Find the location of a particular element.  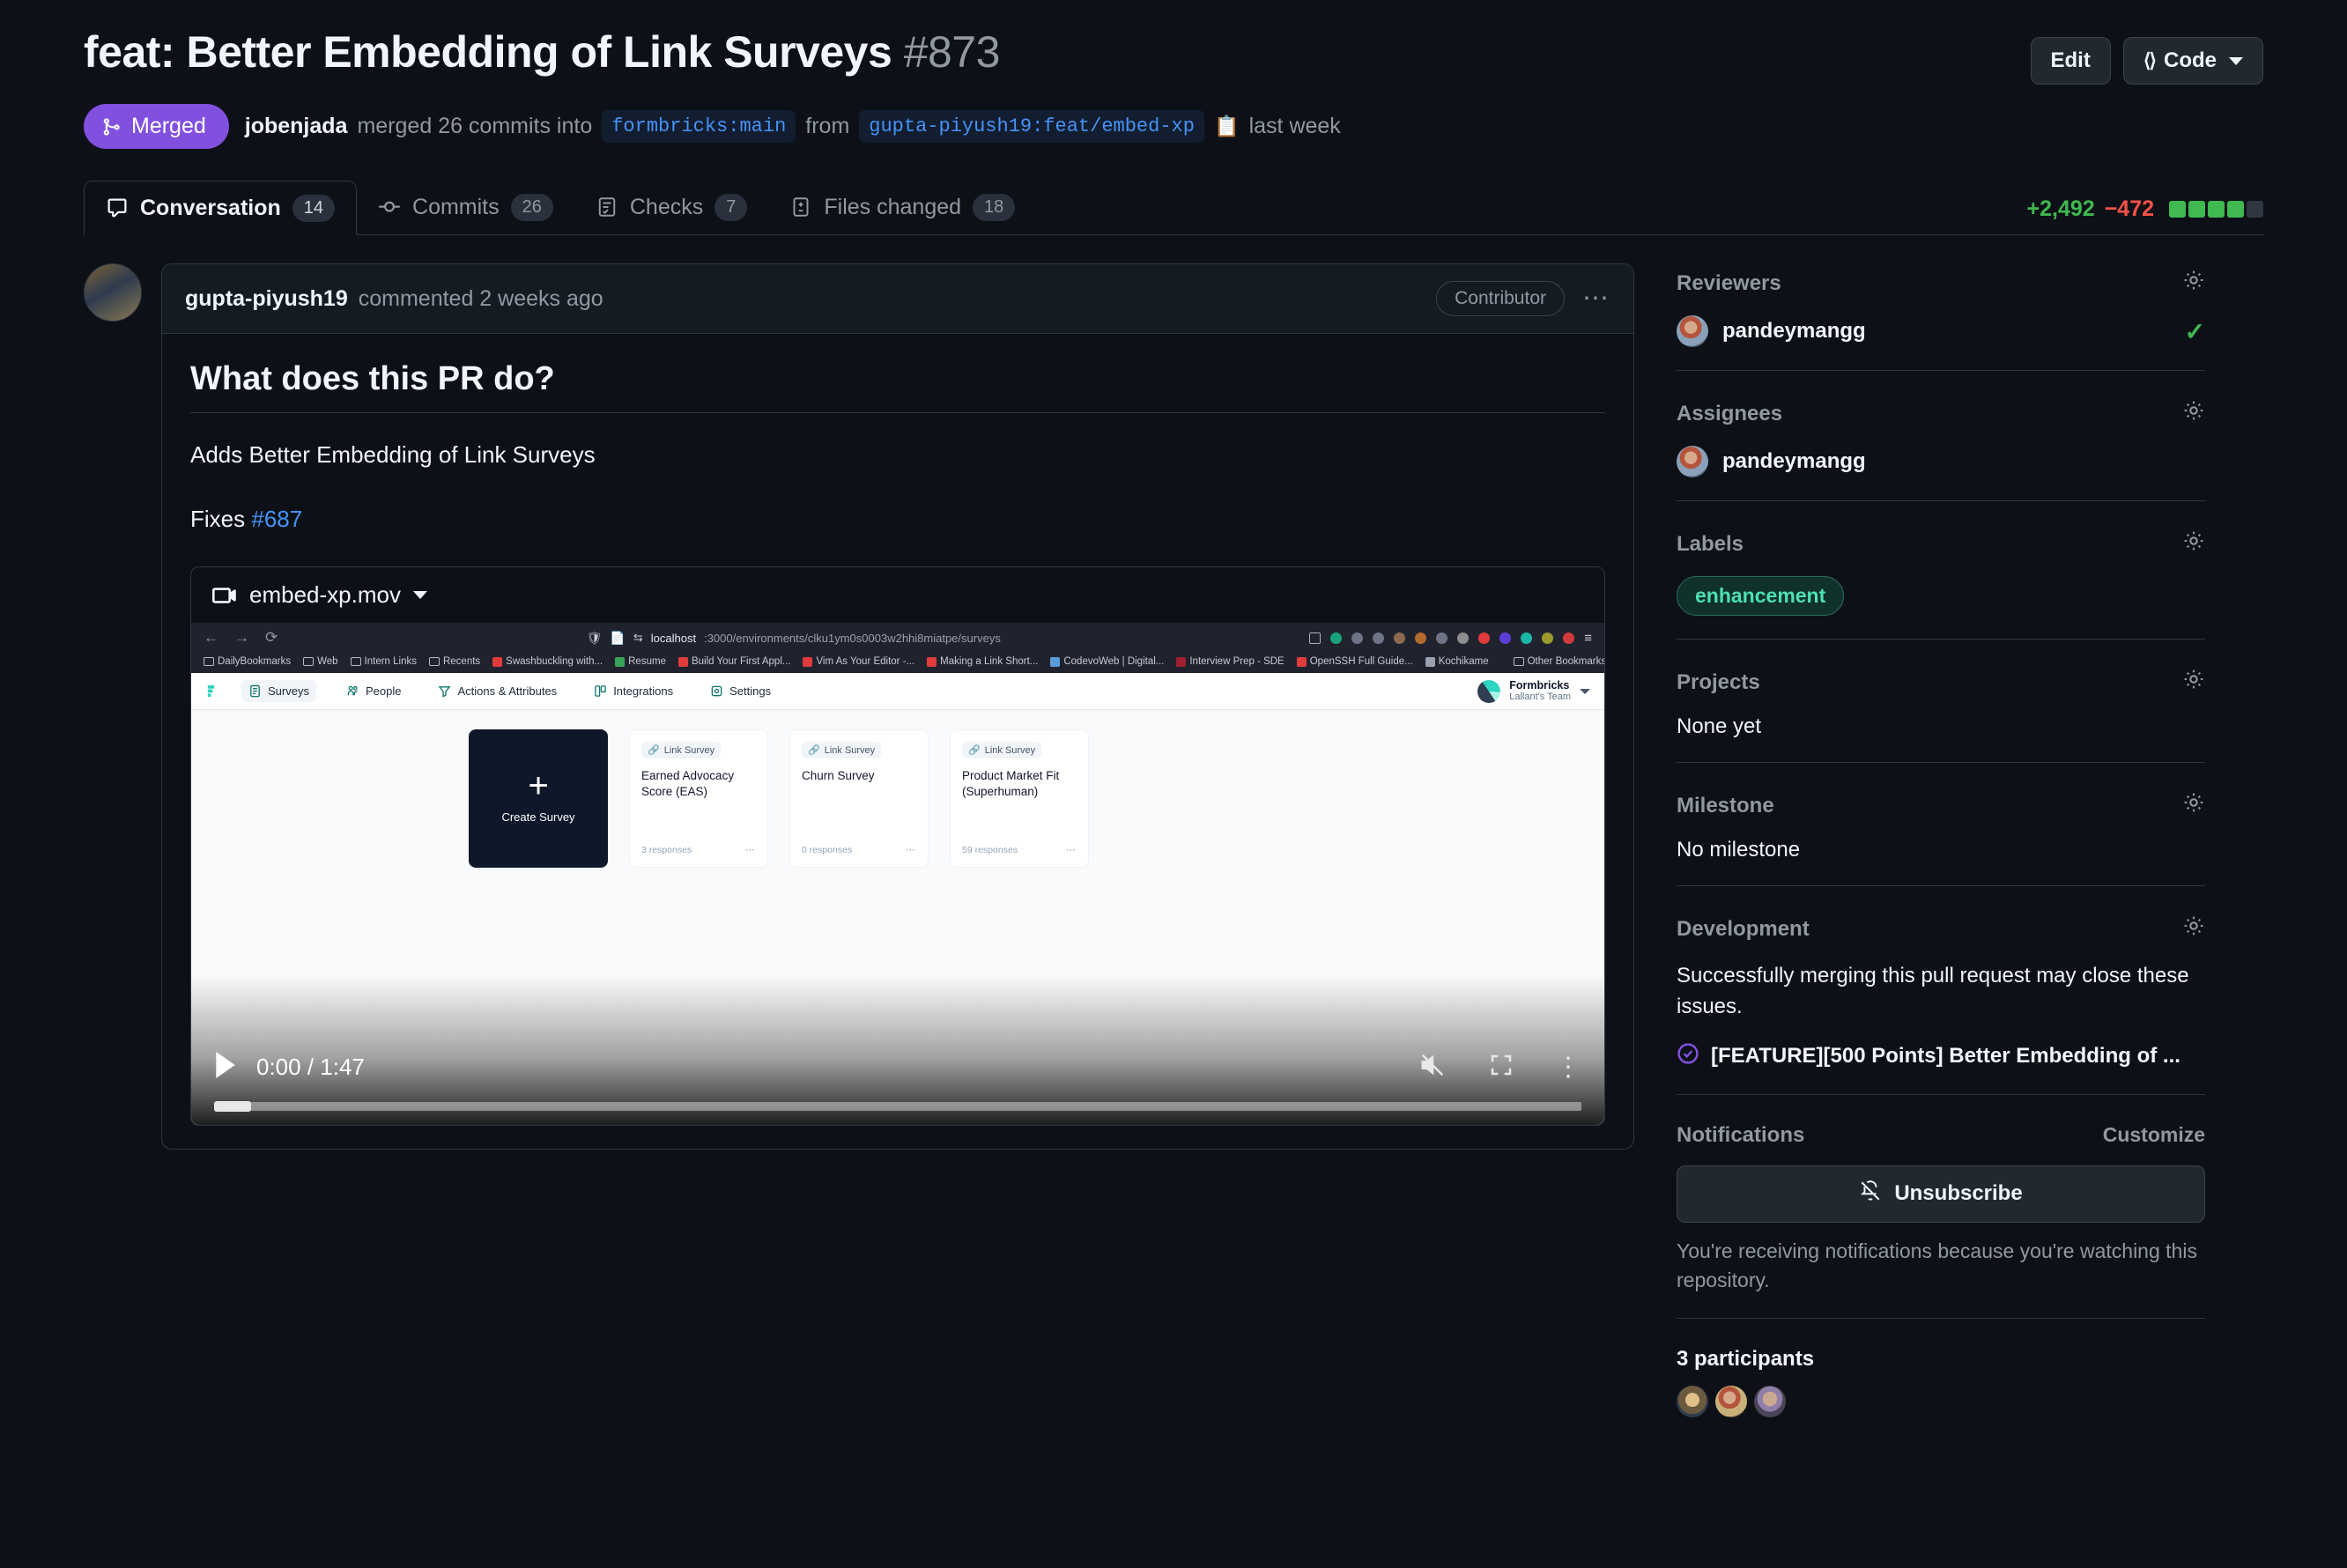

assignees-header: Assignees is located at coordinates (1941, 413).